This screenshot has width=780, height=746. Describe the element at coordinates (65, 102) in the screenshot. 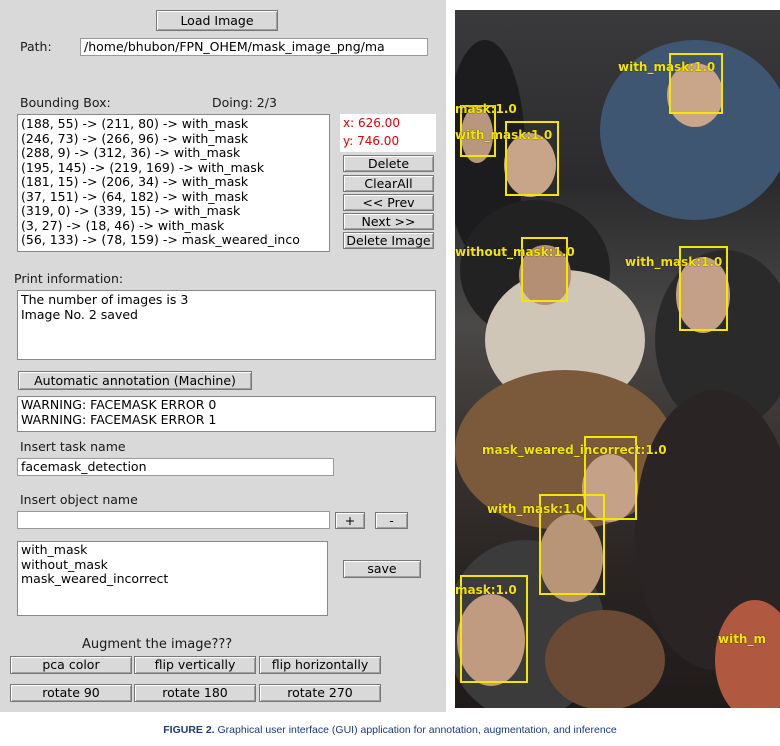

I see `bounding-box-label: Bounding Box:` at that location.